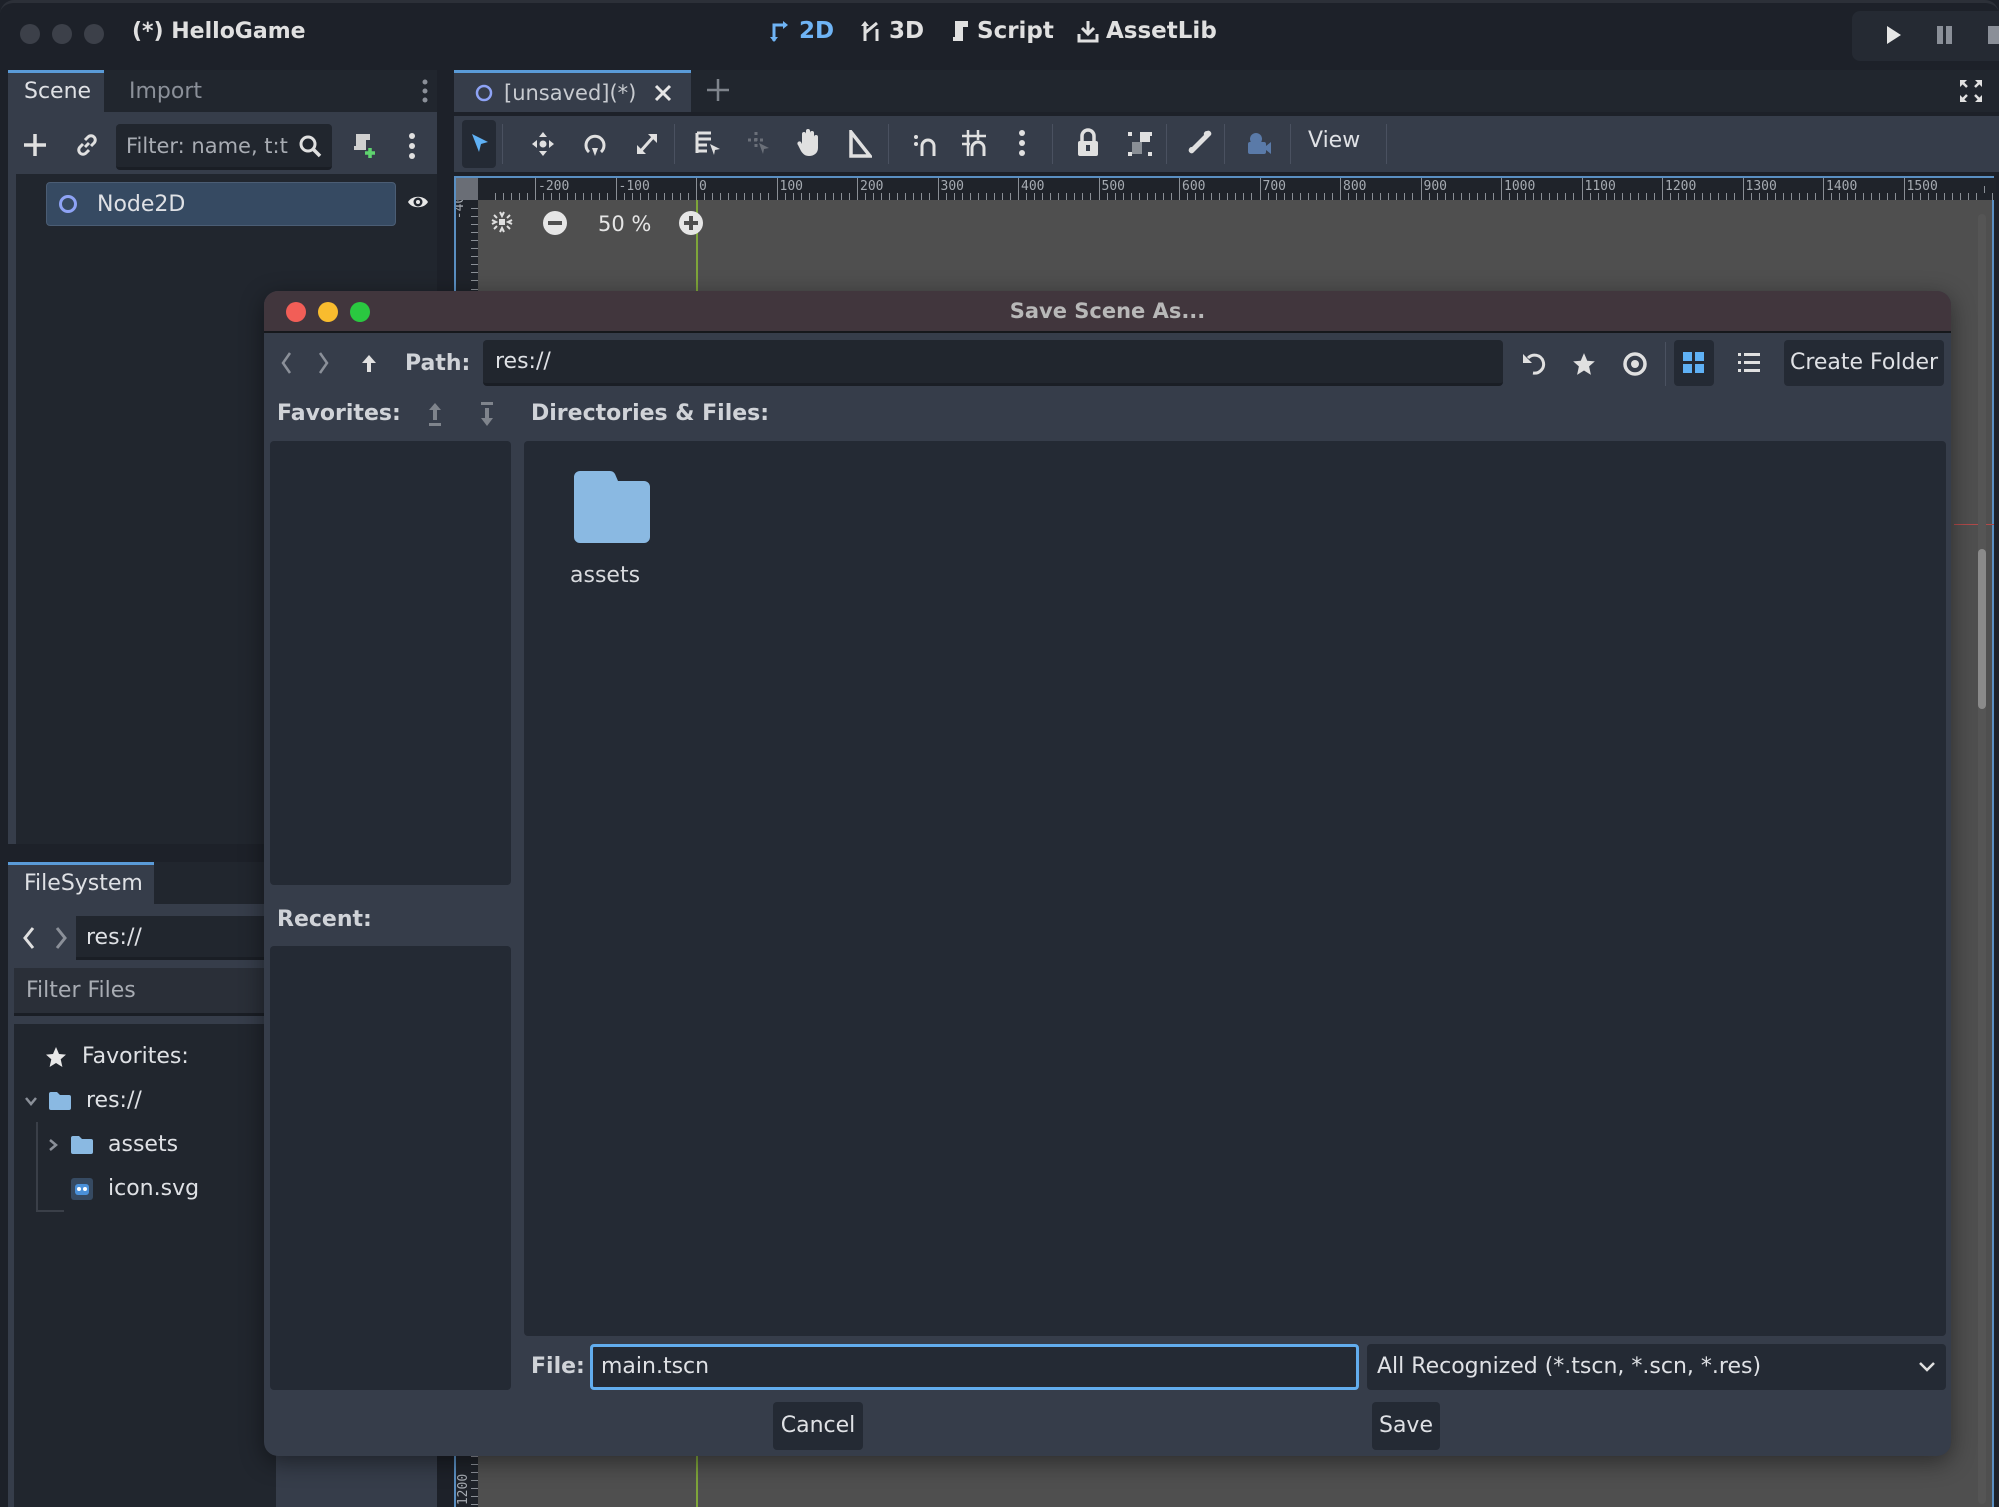 This screenshot has height=1507, width=1999. I want to click on pan-hand-icon, so click(809, 143).